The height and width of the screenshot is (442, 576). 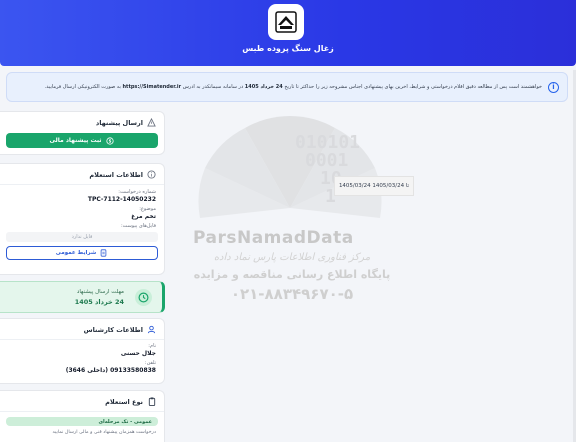 What do you see at coordinates (152, 87) in the screenshot?
I see `notice-website-link: https://Simatender.ir` at bounding box center [152, 87].